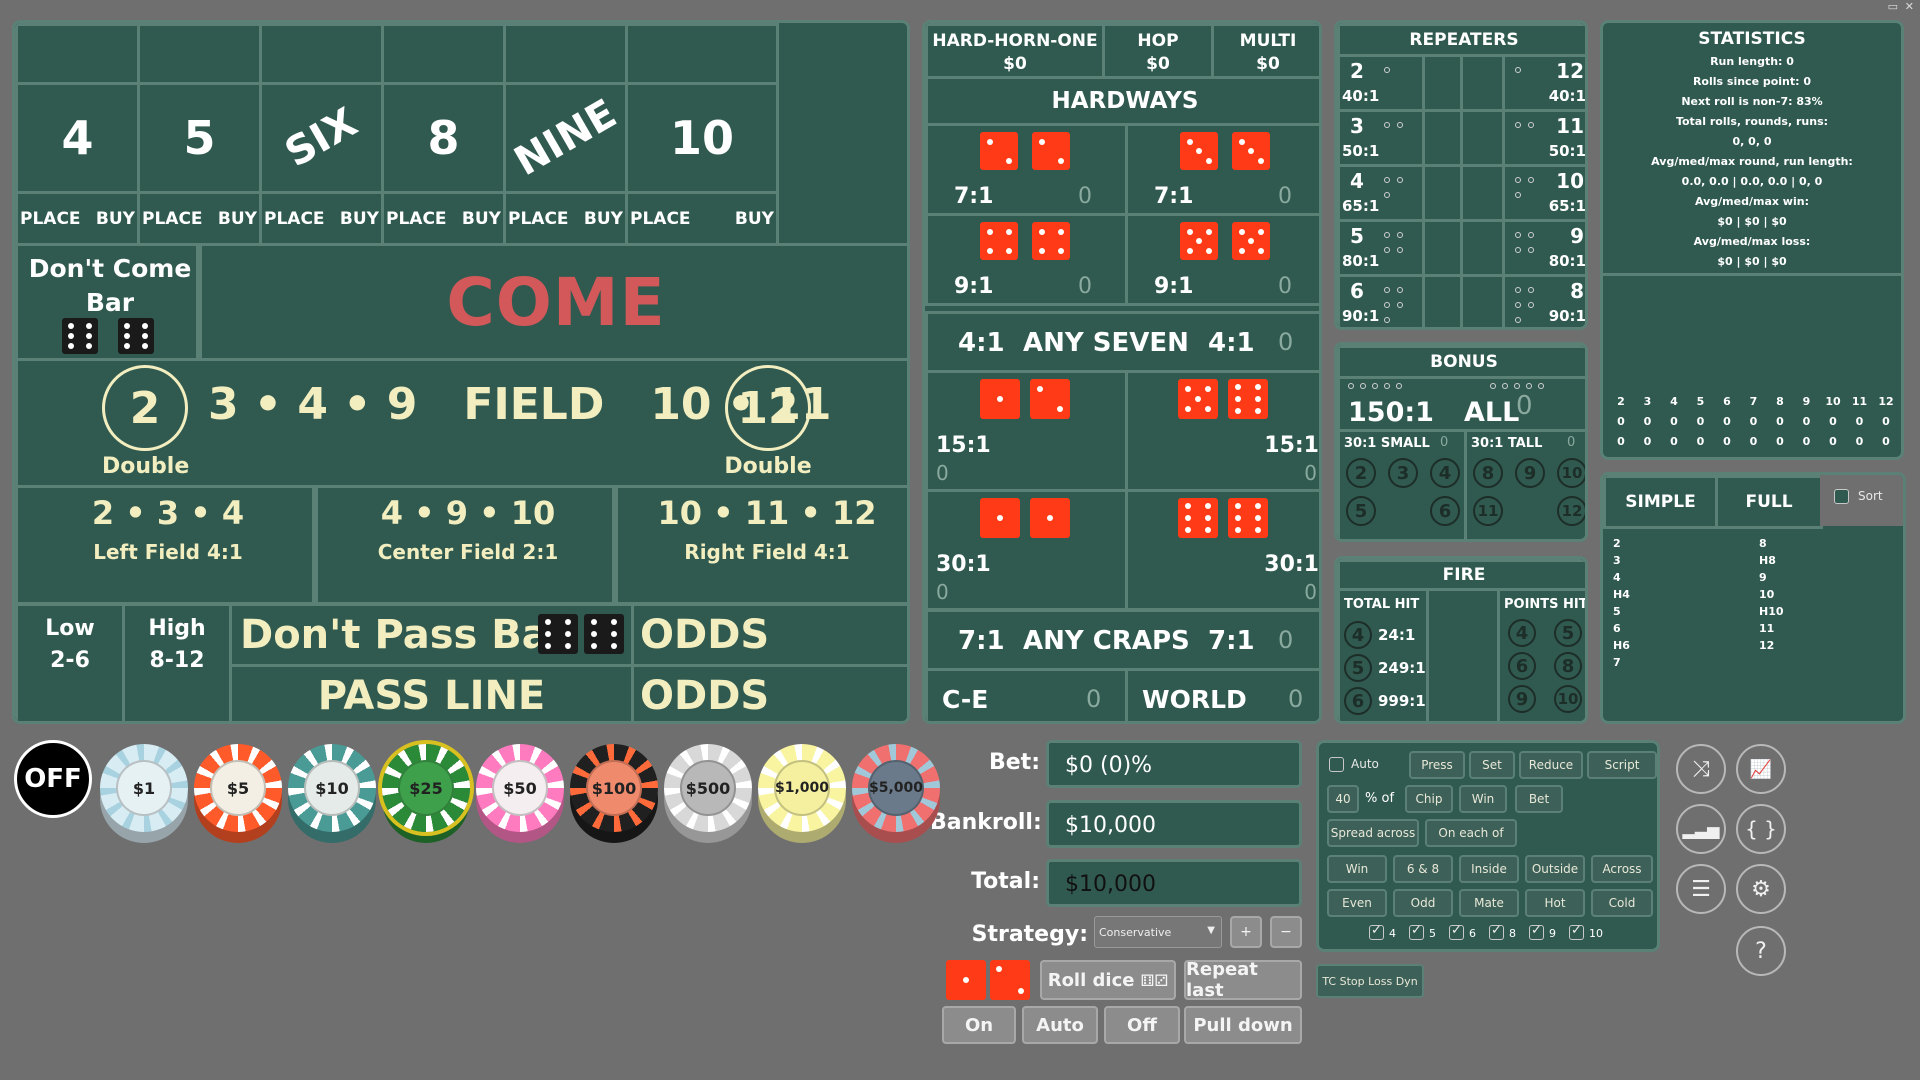 This screenshot has width=1920, height=1080. Describe the element at coordinates (1492, 765) in the screenshot. I see `set-button: Set` at that location.